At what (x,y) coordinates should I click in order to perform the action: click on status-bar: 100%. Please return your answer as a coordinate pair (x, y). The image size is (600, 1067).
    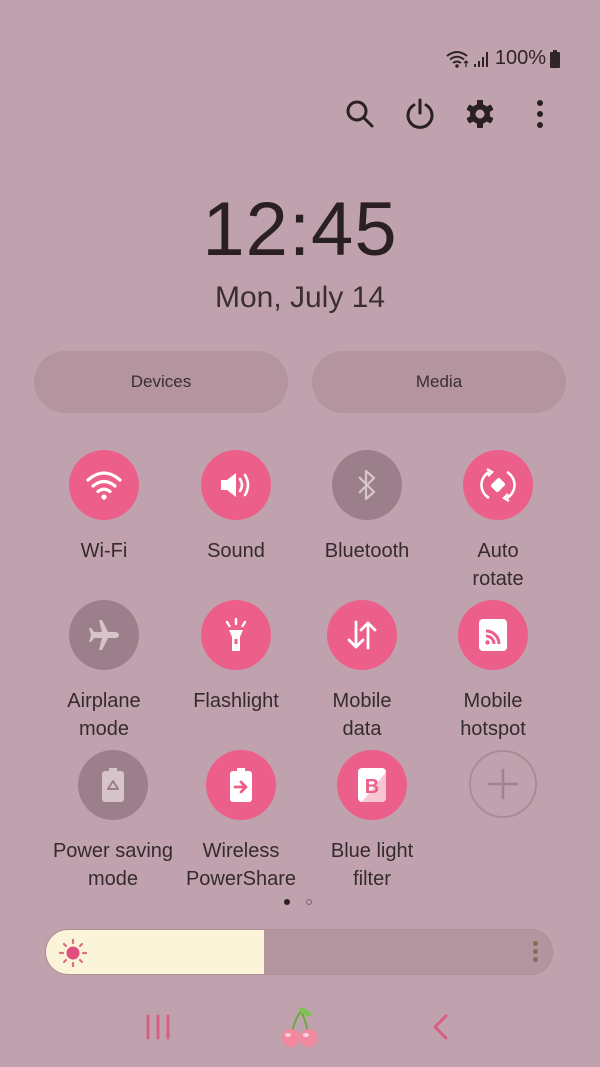
    Looking at the image, I should click on (502, 58).